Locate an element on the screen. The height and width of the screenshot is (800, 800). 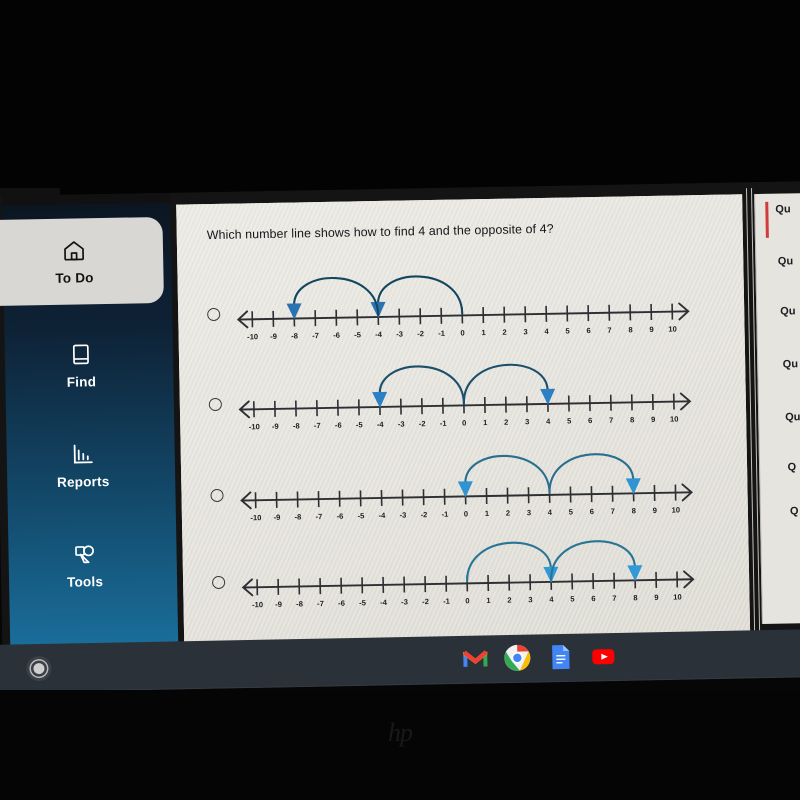
radio-option-b is located at coordinates (215, 404).